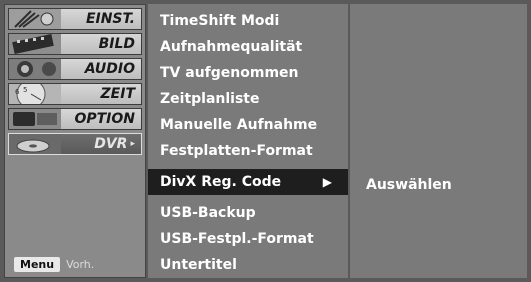  What do you see at coordinates (35, 44) in the screenshot?
I see `film-strip-icon` at bounding box center [35, 44].